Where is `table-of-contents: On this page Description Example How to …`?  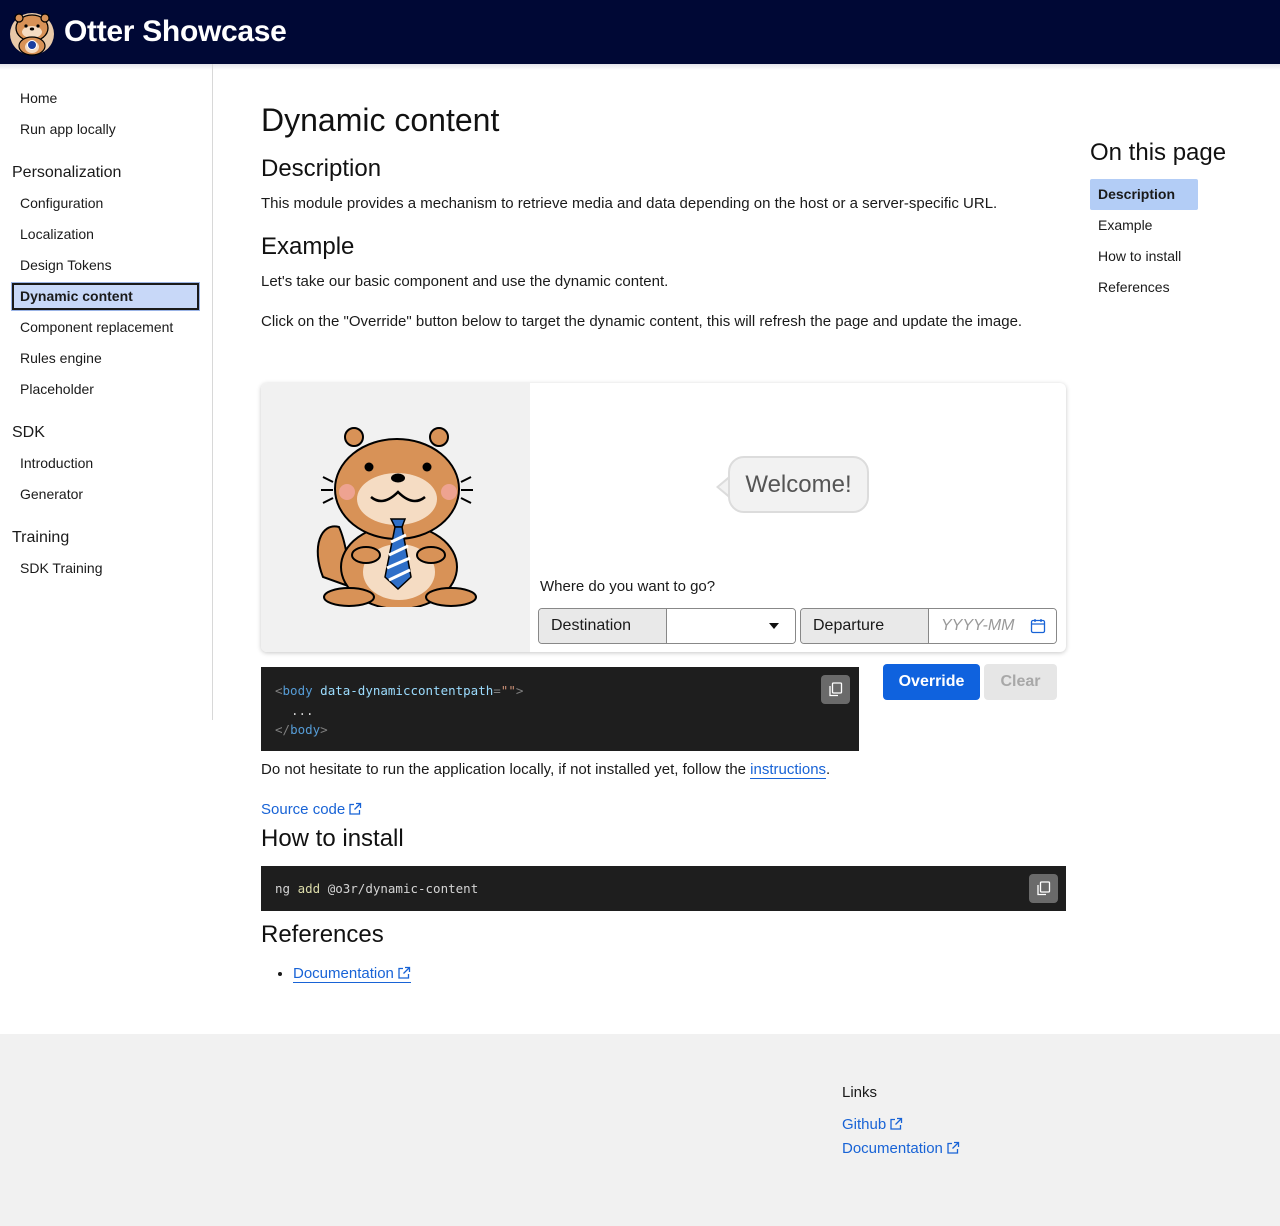
table-of-contents: On this page Description Example How to … is located at coordinates (1180, 220).